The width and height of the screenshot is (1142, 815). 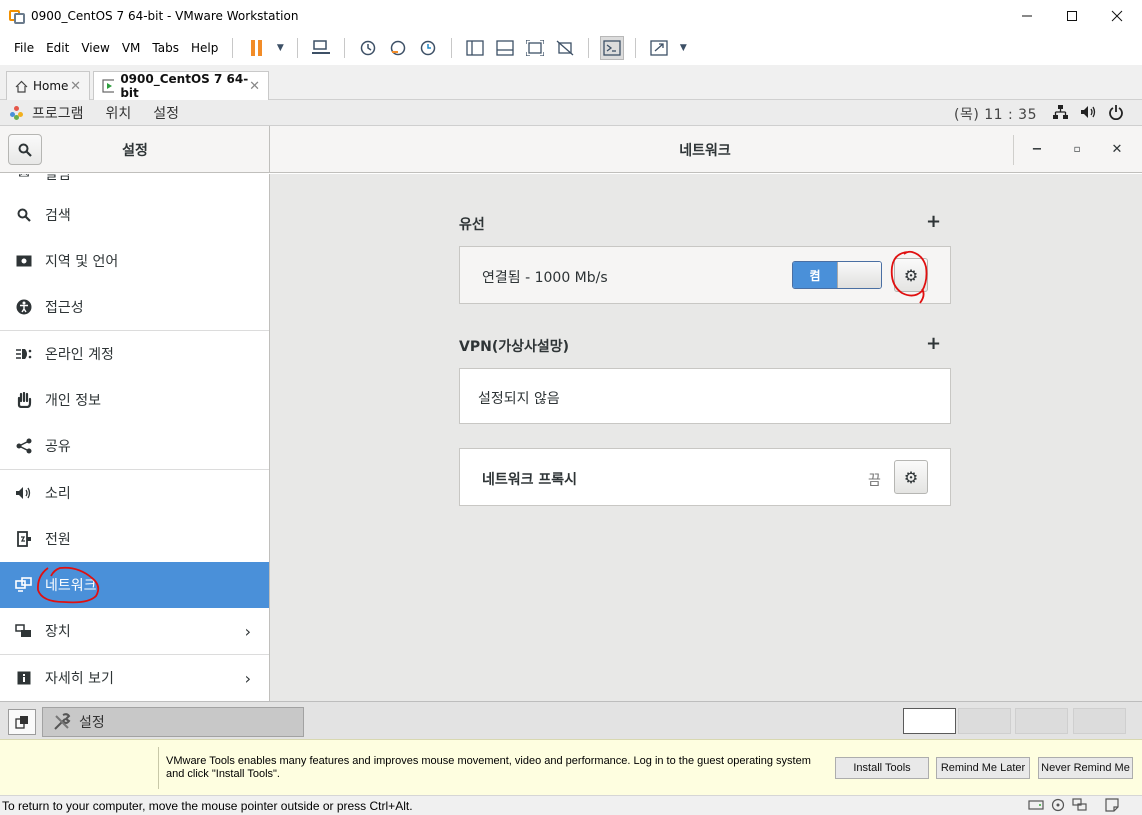 I want to click on menu-view: View, so click(x=95, y=48).